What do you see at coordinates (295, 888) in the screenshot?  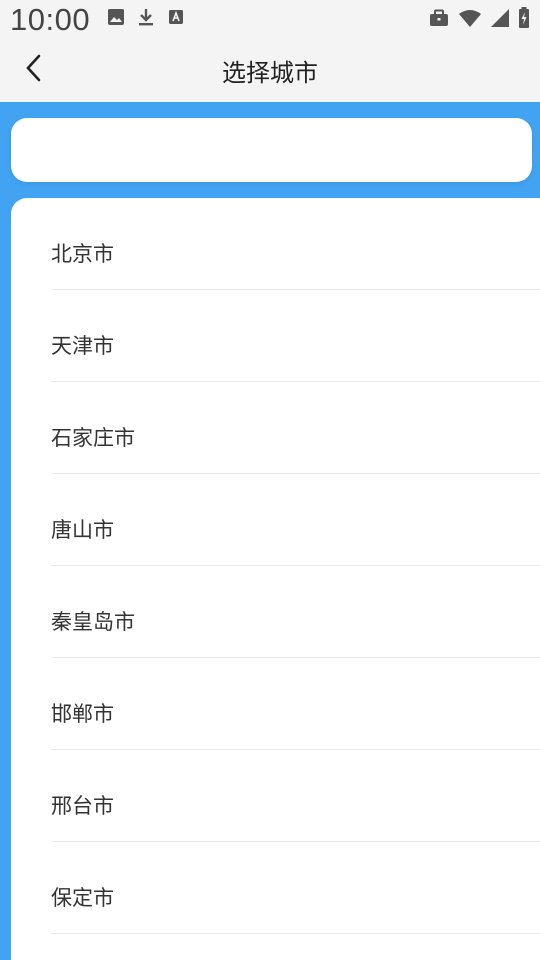 I see `list-item: 保定市` at bounding box center [295, 888].